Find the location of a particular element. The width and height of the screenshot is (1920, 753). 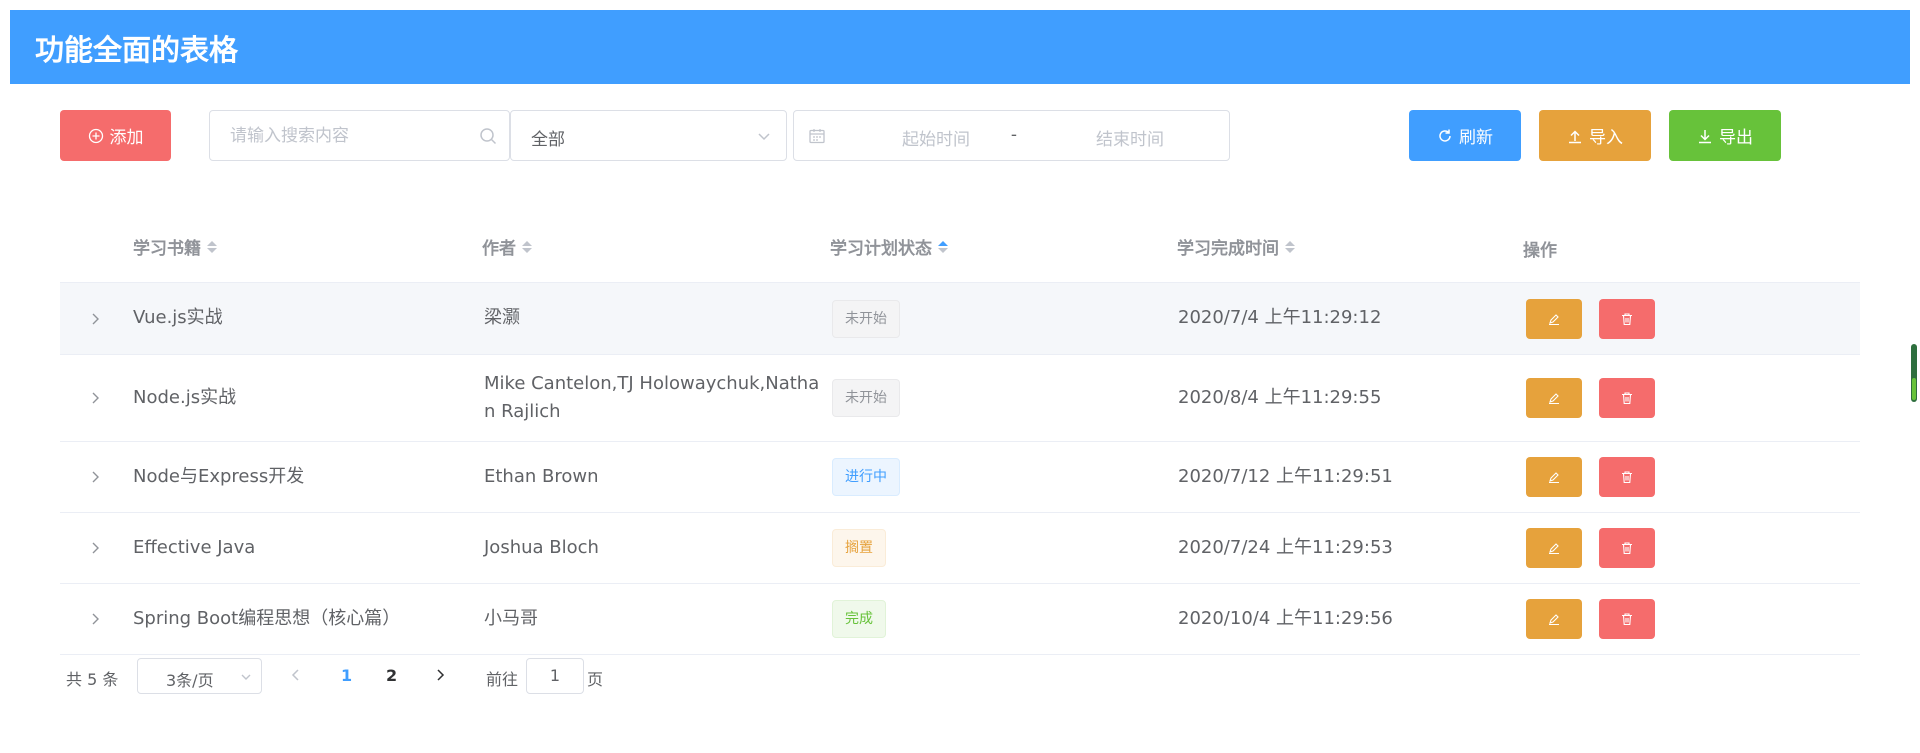

search-box is located at coordinates (359, 135).